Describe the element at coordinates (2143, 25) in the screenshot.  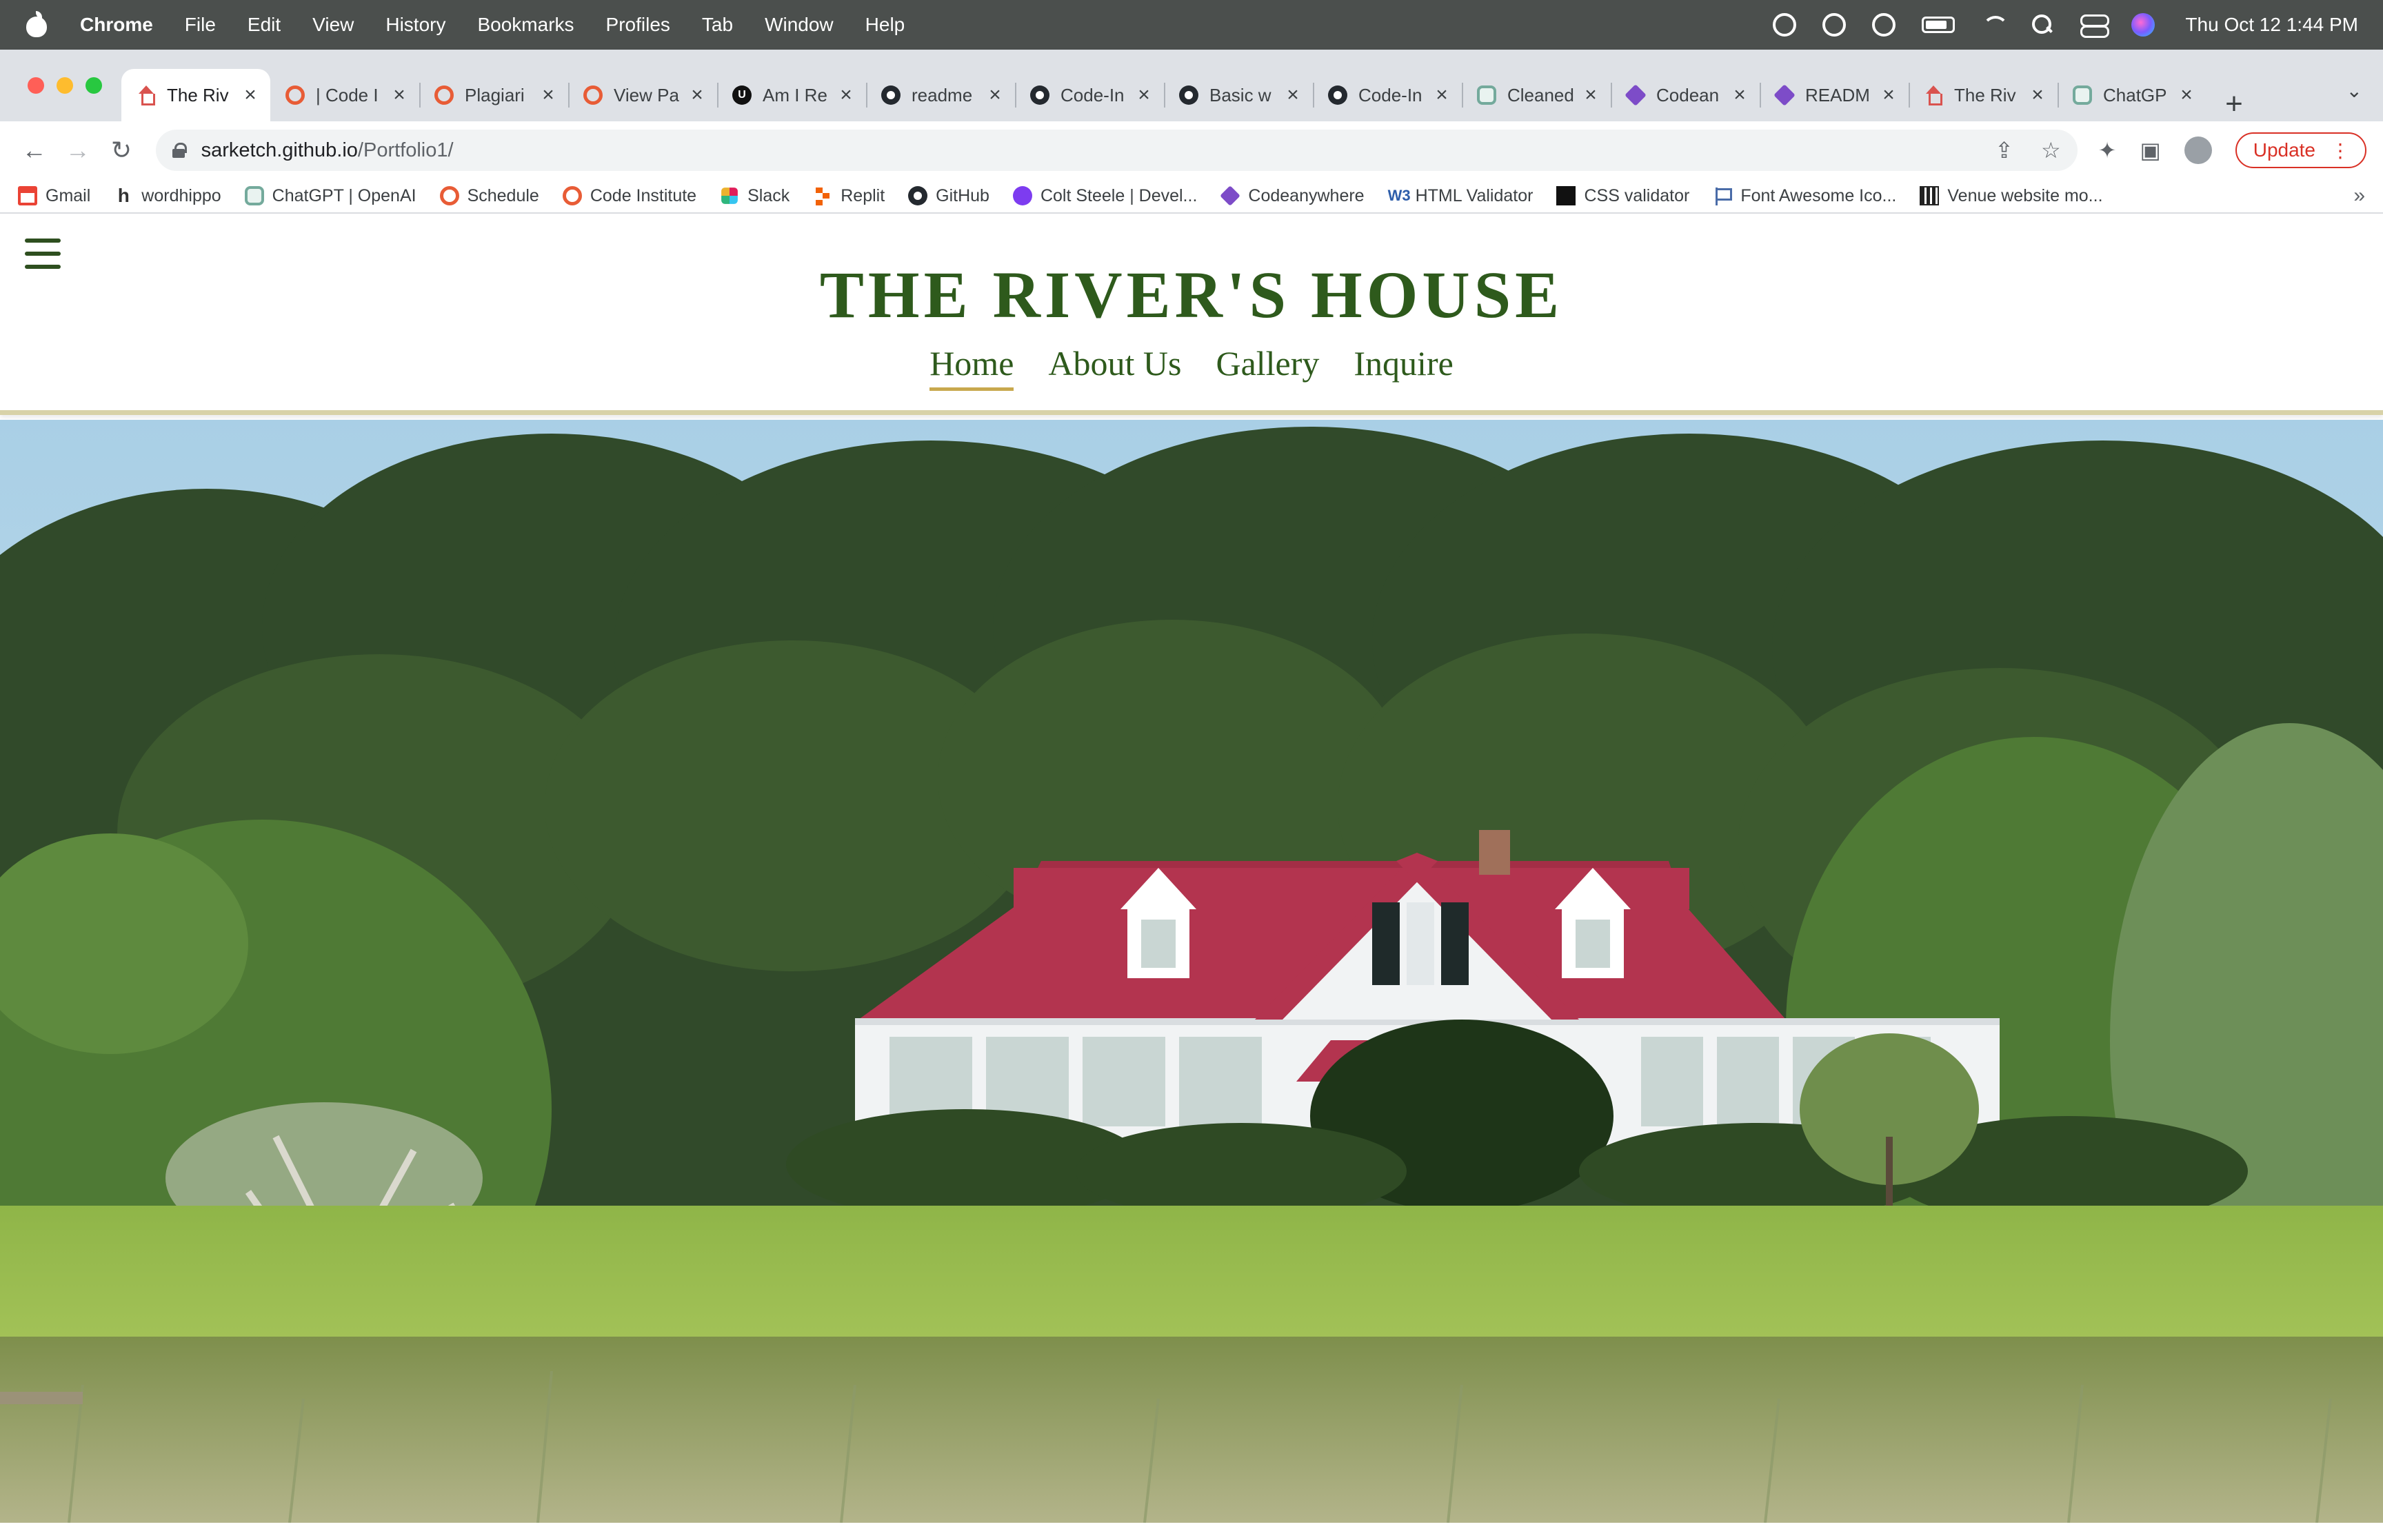
I see `siri-icon` at that location.